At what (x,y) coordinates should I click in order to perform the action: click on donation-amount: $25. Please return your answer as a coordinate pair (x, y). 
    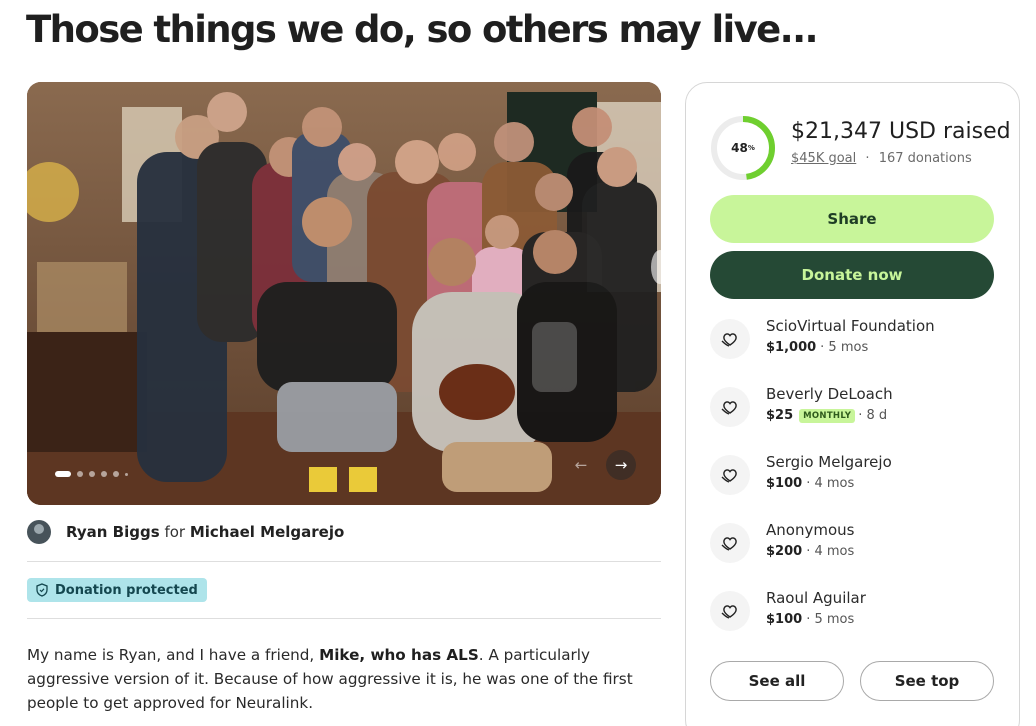
    Looking at the image, I should click on (780, 415).